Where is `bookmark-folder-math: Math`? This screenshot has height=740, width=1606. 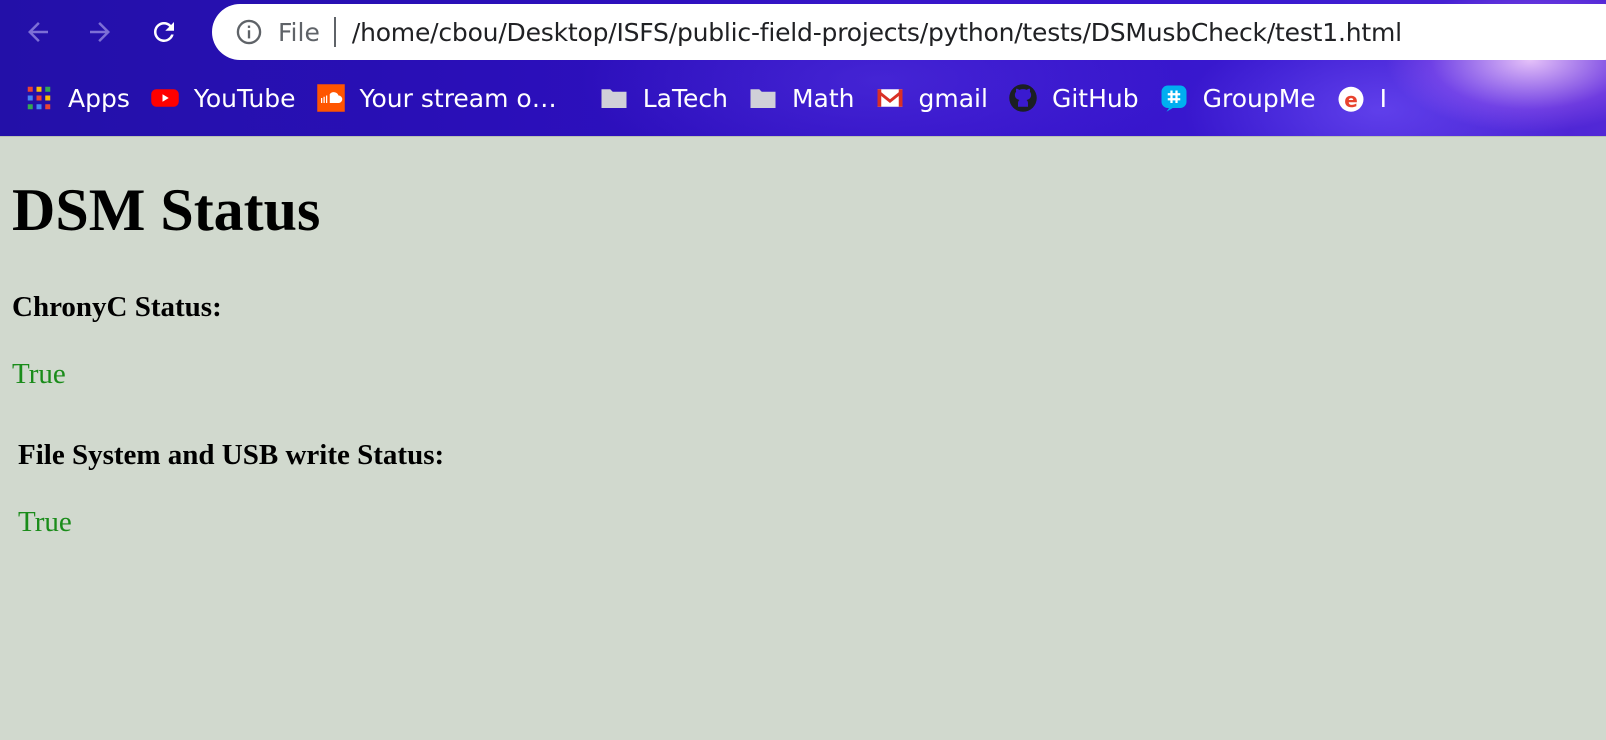
bookmark-folder-math: Math is located at coordinates (801, 98).